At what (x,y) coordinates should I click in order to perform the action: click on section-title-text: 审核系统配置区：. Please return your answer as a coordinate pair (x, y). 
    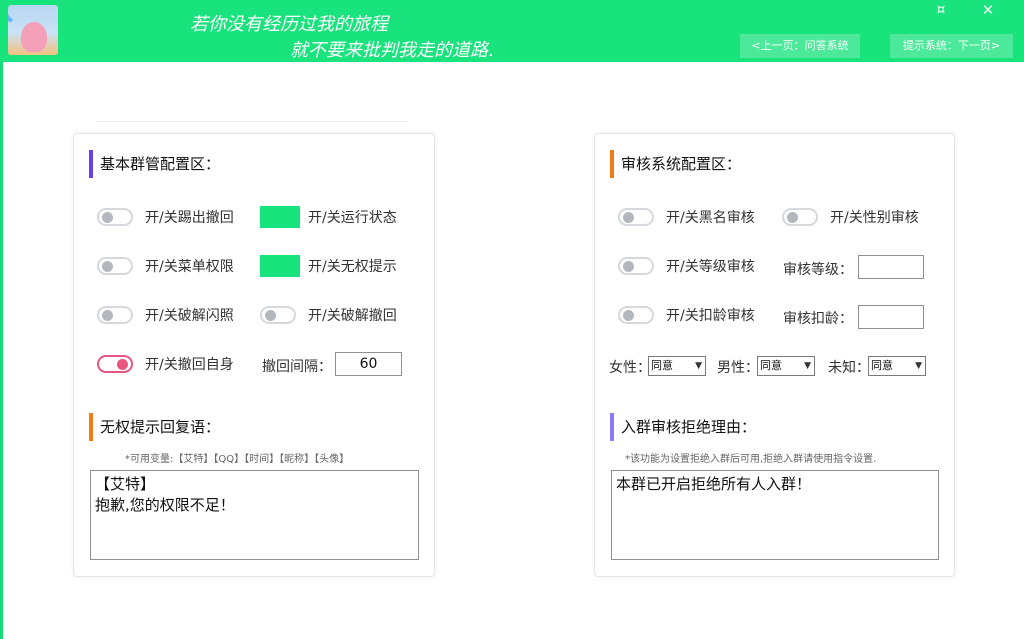
    Looking at the image, I should click on (681, 164).